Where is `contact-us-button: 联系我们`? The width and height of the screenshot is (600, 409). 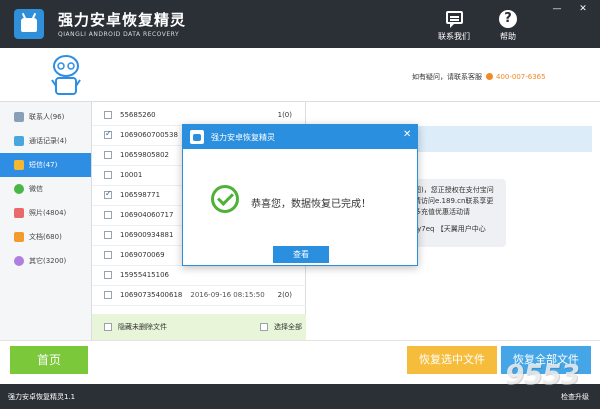
contact-us-button: 联系我们 is located at coordinates (454, 26).